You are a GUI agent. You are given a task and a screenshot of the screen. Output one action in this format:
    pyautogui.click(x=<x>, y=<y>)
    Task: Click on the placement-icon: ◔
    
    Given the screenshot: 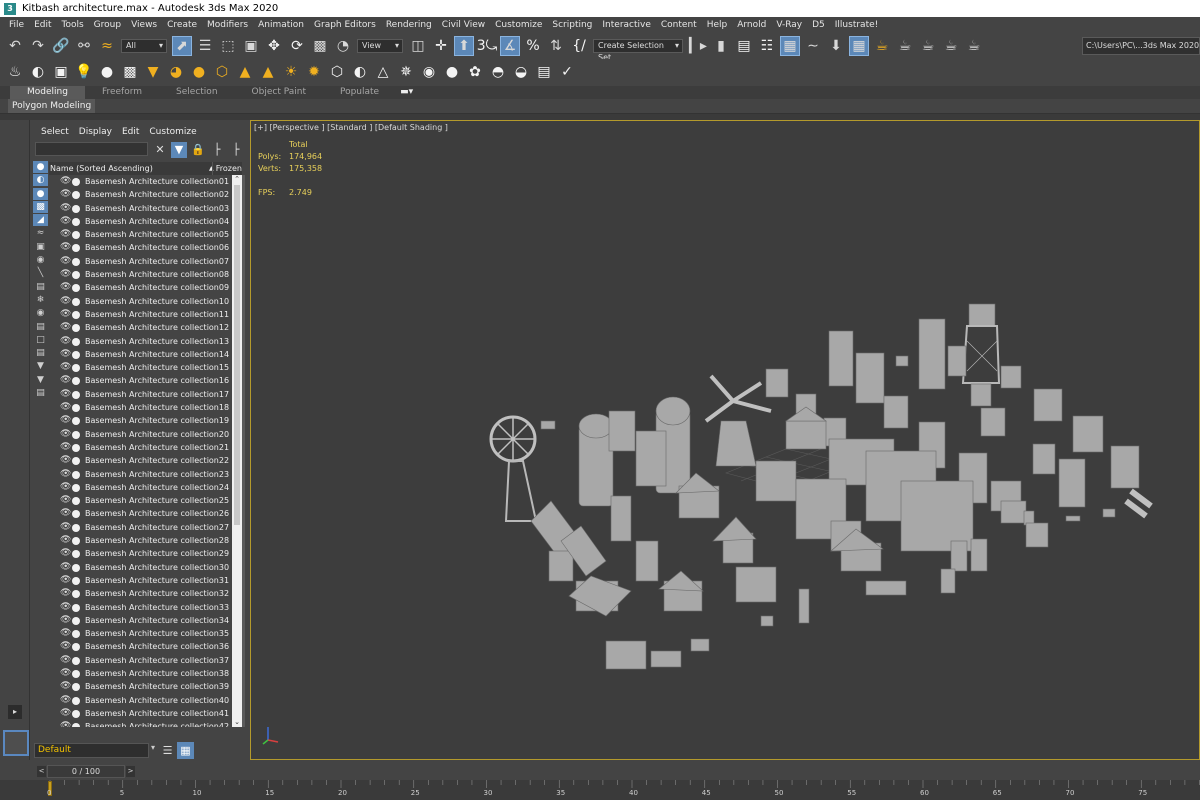 What is the action you would take?
    pyautogui.click(x=343, y=46)
    